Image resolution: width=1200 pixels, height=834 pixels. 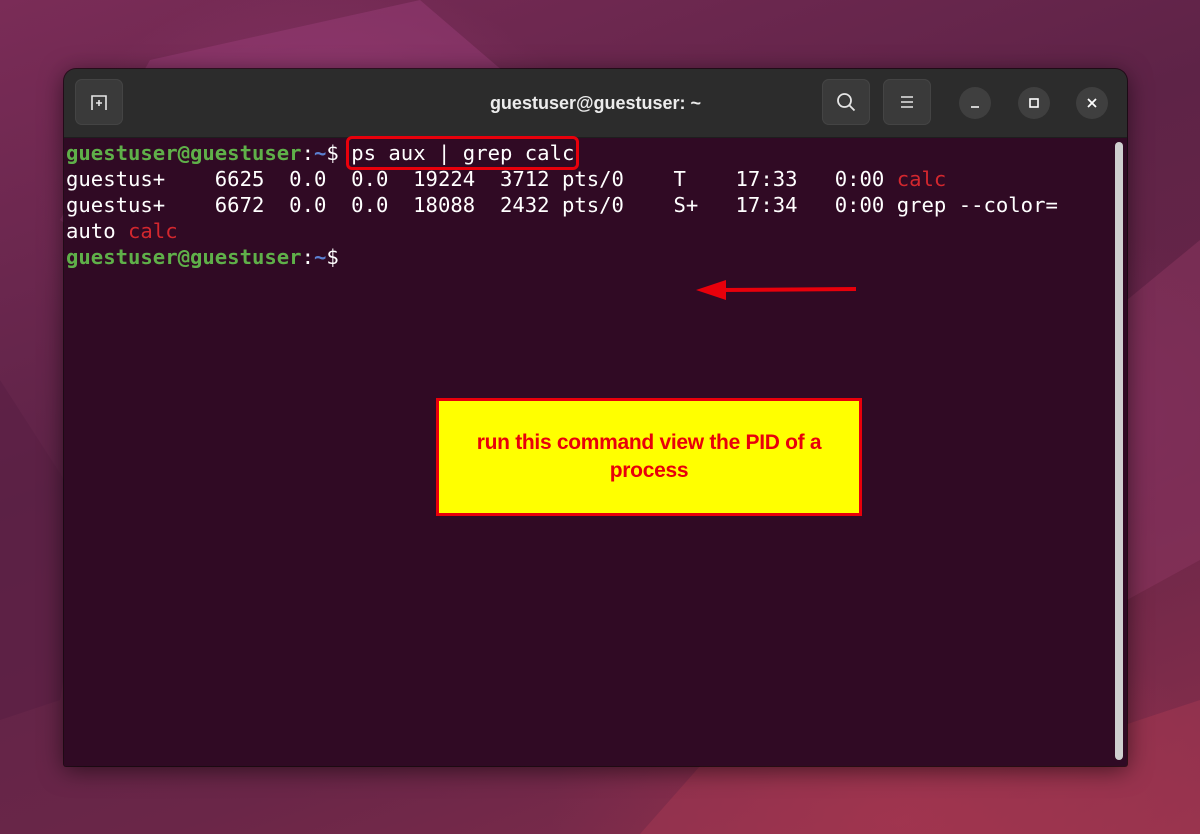 What do you see at coordinates (562, 231) in the screenshot?
I see `output-line: auto calc` at bounding box center [562, 231].